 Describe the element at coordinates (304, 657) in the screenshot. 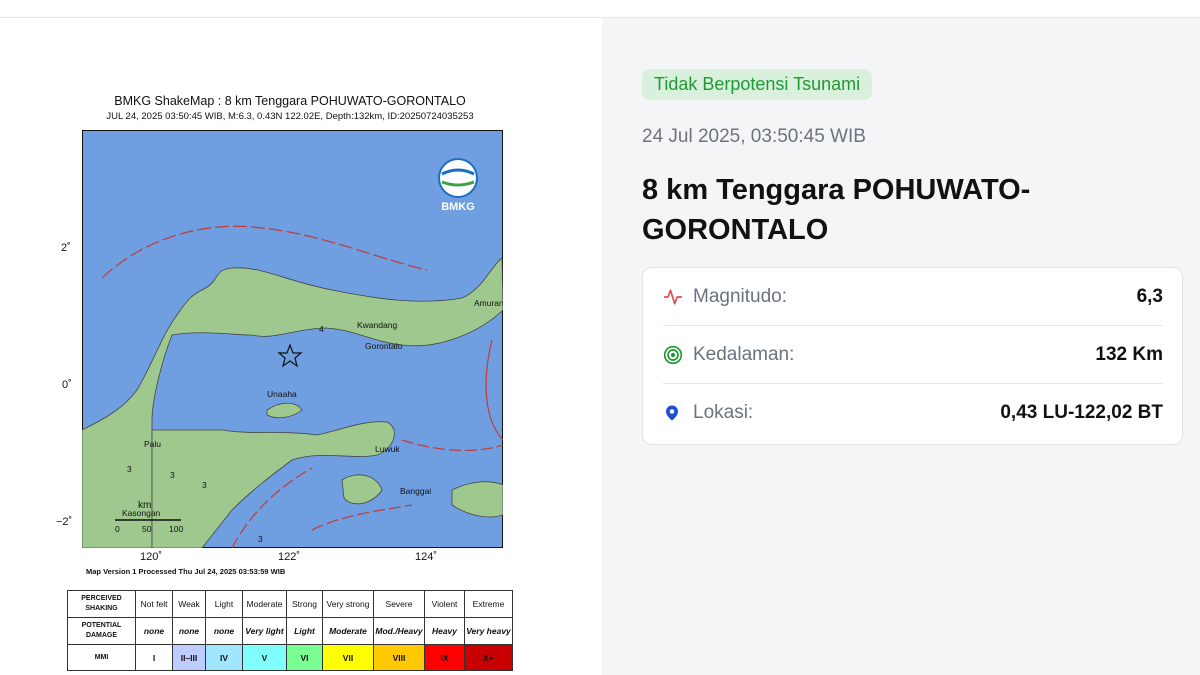

I see `mmi-cell: VI` at that location.